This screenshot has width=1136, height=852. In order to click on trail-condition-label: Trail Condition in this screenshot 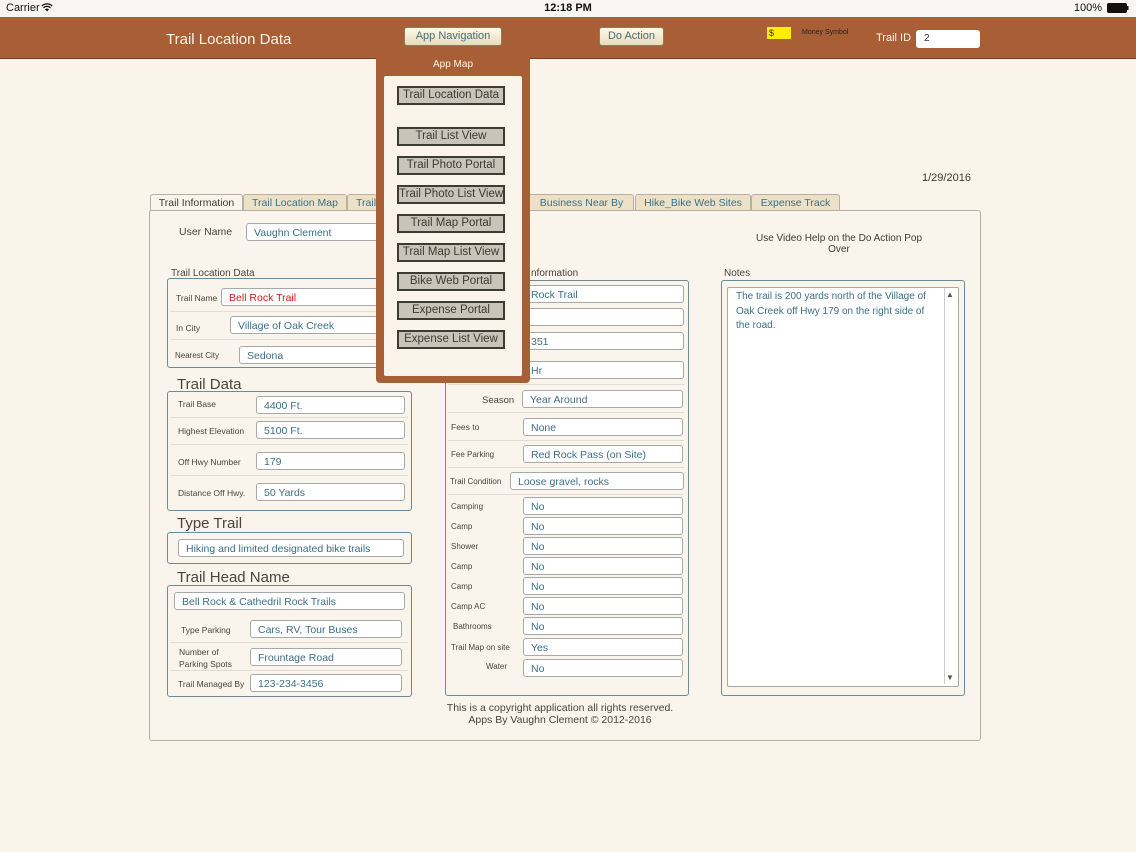, I will do `click(476, 481)`.